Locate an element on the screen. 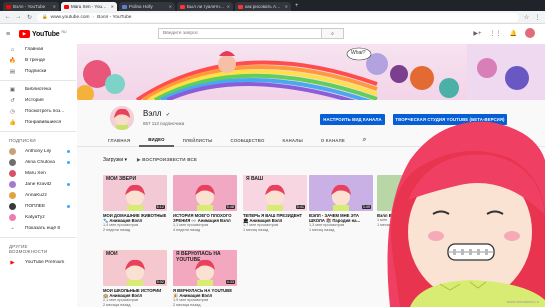  channel-name-text: Вэлл is located at coordinates (152, 113).